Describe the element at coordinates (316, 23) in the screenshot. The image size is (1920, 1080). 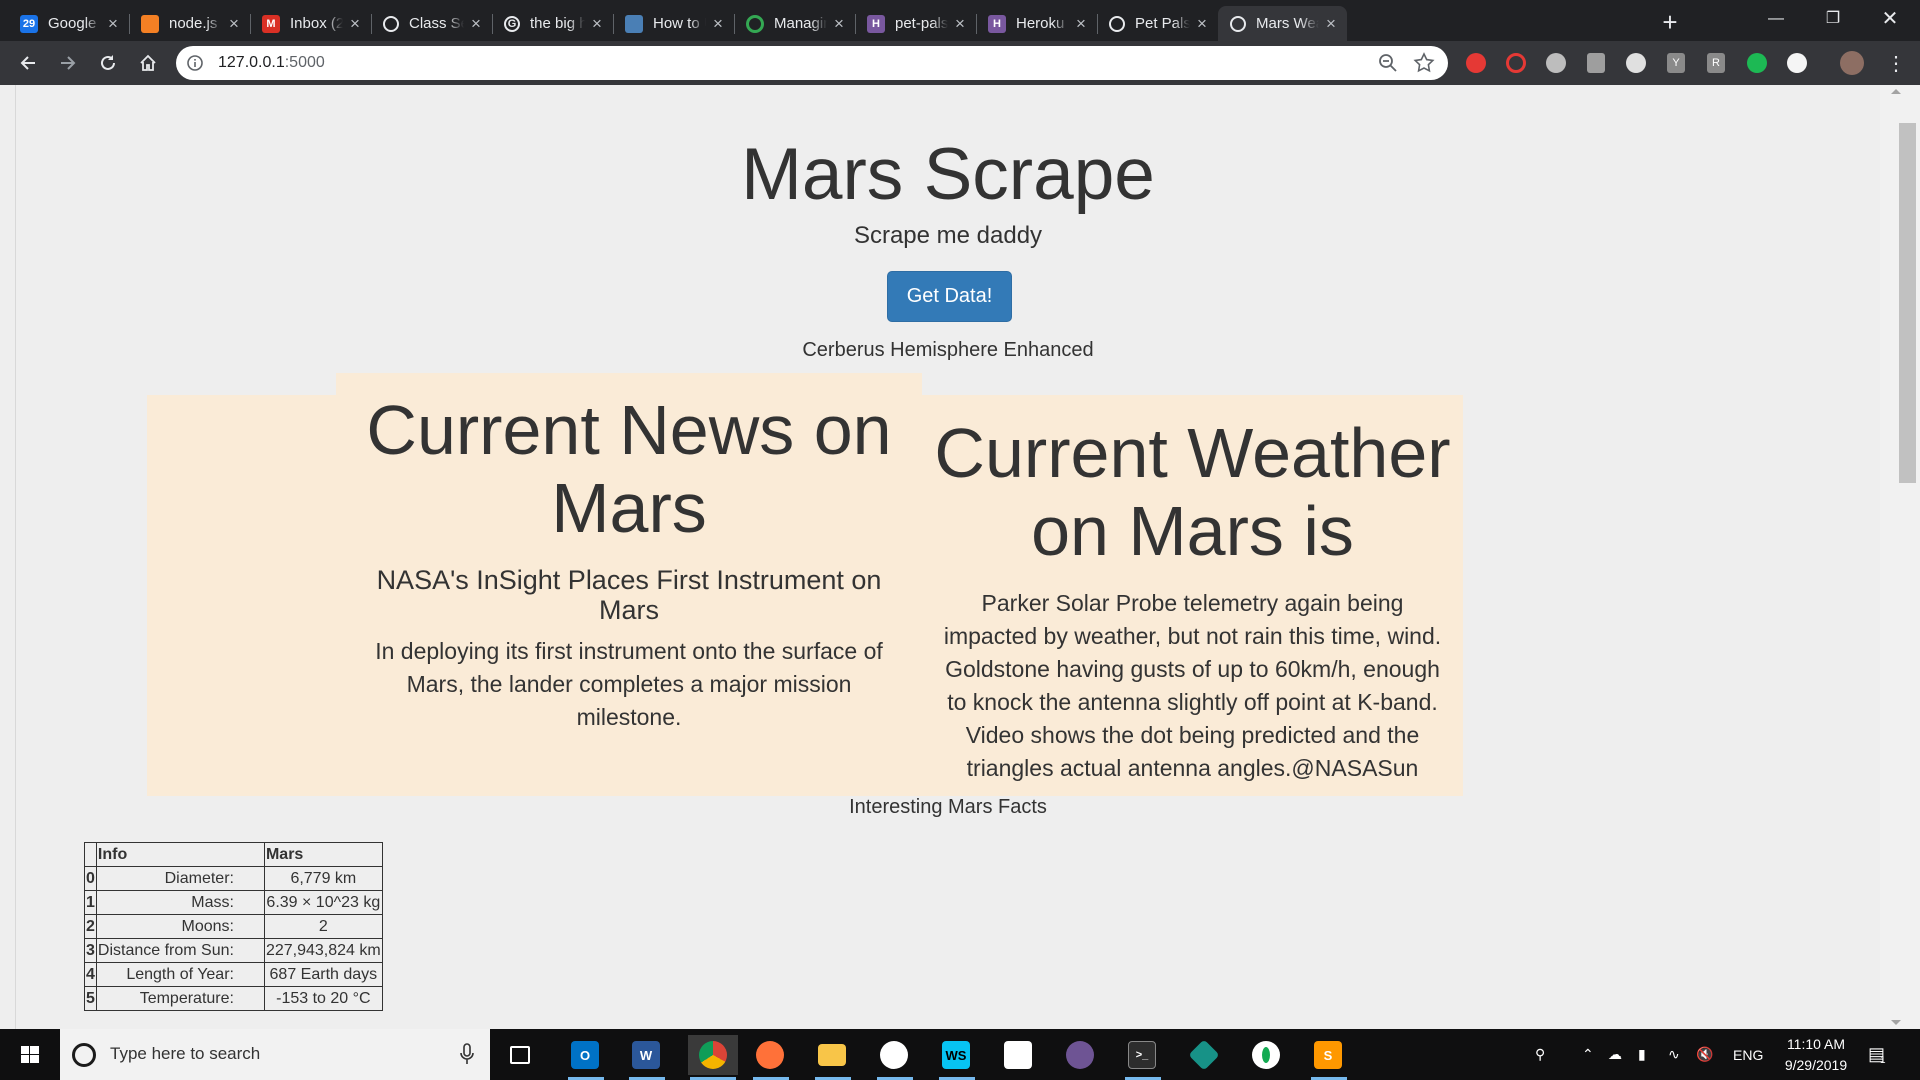
I see `tab-title: Inbox (221` at that location.